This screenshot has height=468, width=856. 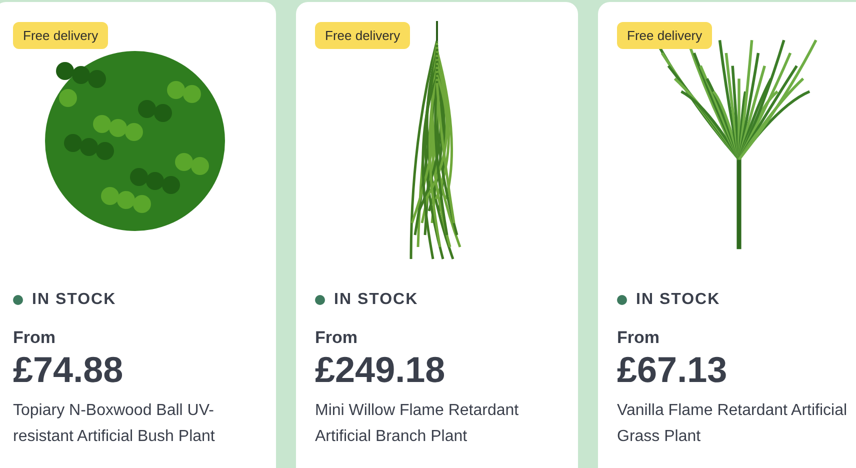 I want to click on product-name: Vanilla Flame Retardant Artificial Grass Plant, so click(x=736, y=424).